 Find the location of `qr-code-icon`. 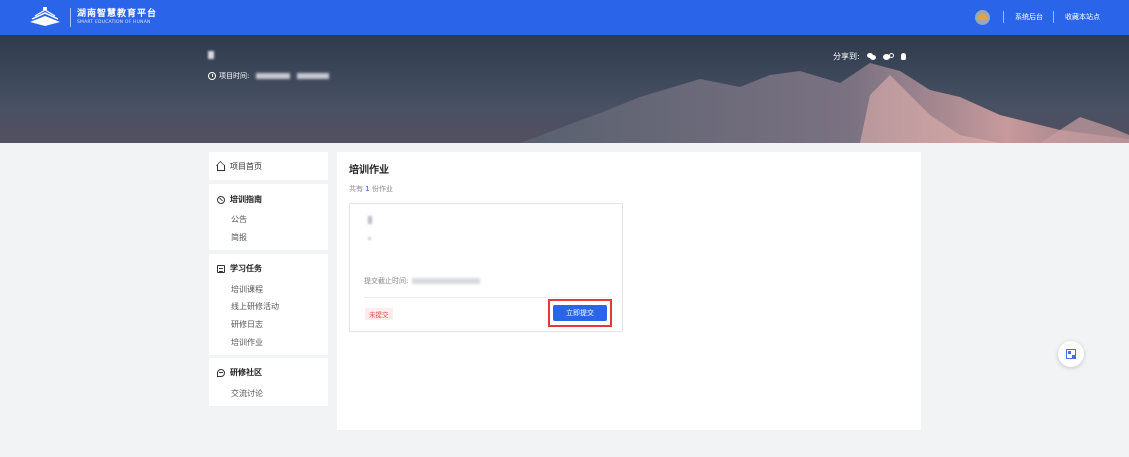

qr-code-icon is located at coordinates (1071, 354).